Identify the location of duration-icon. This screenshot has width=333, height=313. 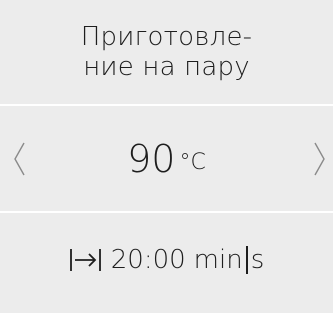
(86, 260).